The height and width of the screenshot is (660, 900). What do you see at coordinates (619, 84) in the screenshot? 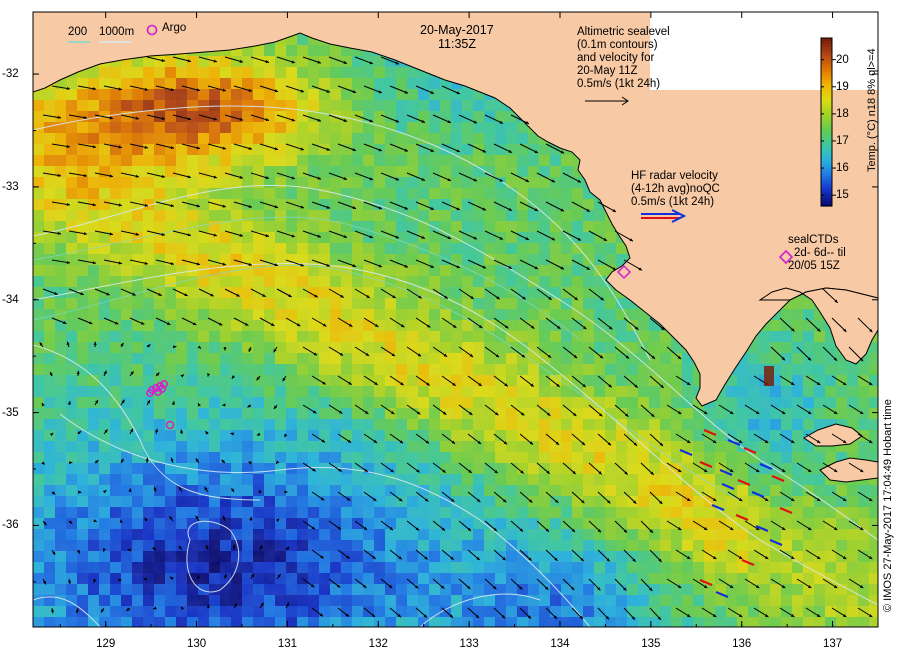
I see `altimetry-line-5: 0.5m/s (1kt 24h)` at bounding box center [619, 84].